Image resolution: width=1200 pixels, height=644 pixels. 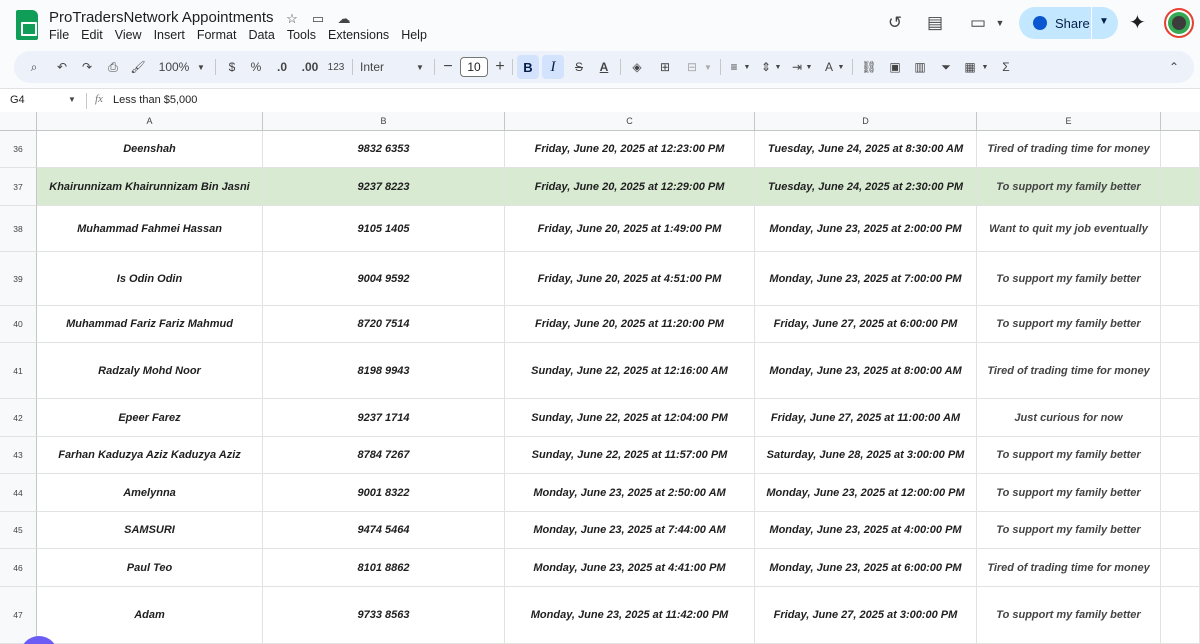 What do you see at coordinates (18, 149) in the screenshot?
I see `row-number: 36` at bounding box center [18, 149].